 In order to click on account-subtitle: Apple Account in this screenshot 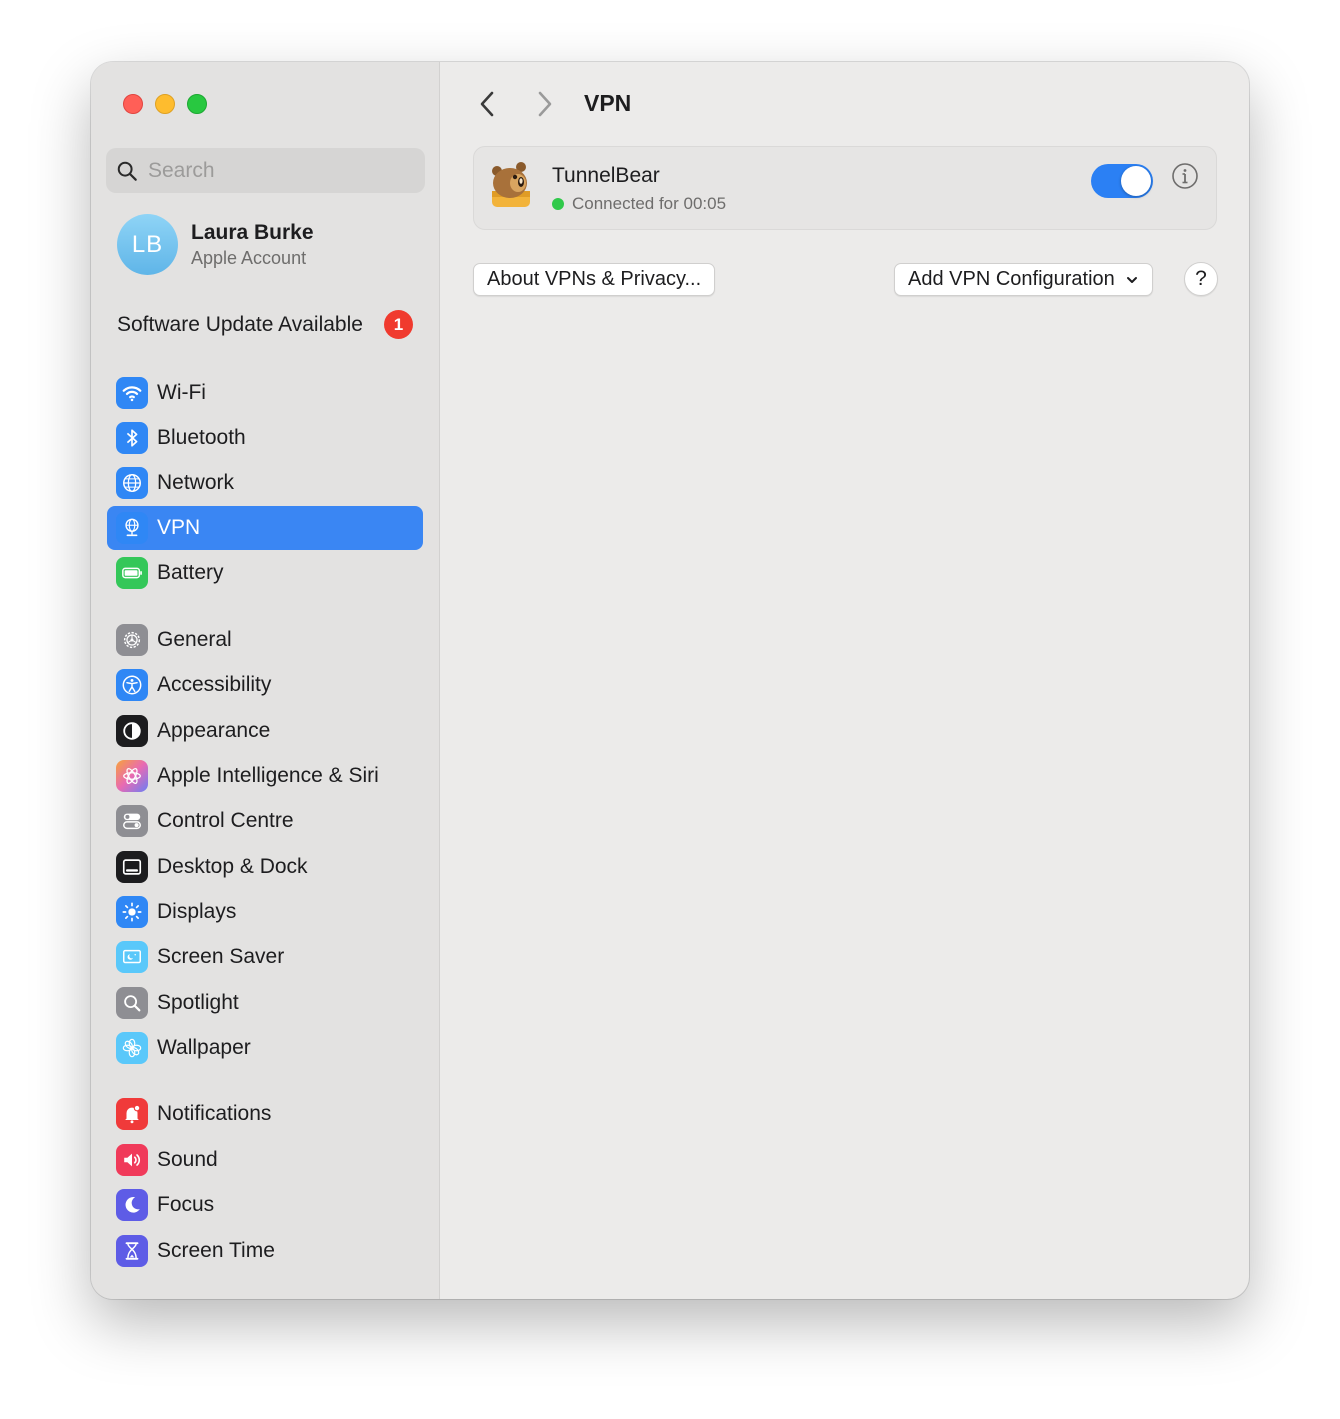, I will do `click(249, 257)`.